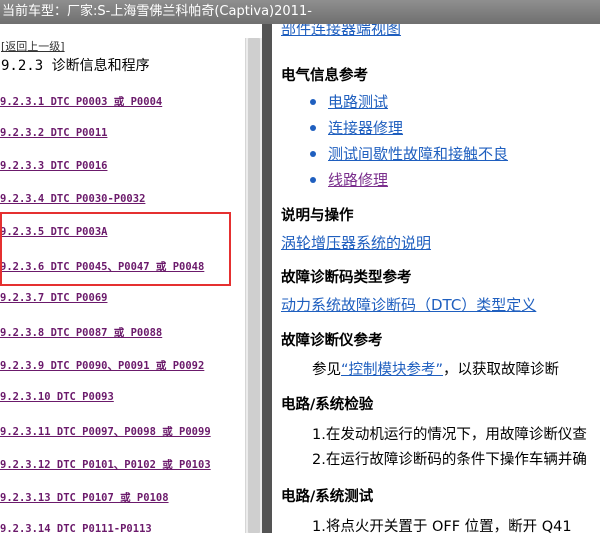  I want to click on component-connector-view-link: 部件连接器端视图, so click(341, 31).